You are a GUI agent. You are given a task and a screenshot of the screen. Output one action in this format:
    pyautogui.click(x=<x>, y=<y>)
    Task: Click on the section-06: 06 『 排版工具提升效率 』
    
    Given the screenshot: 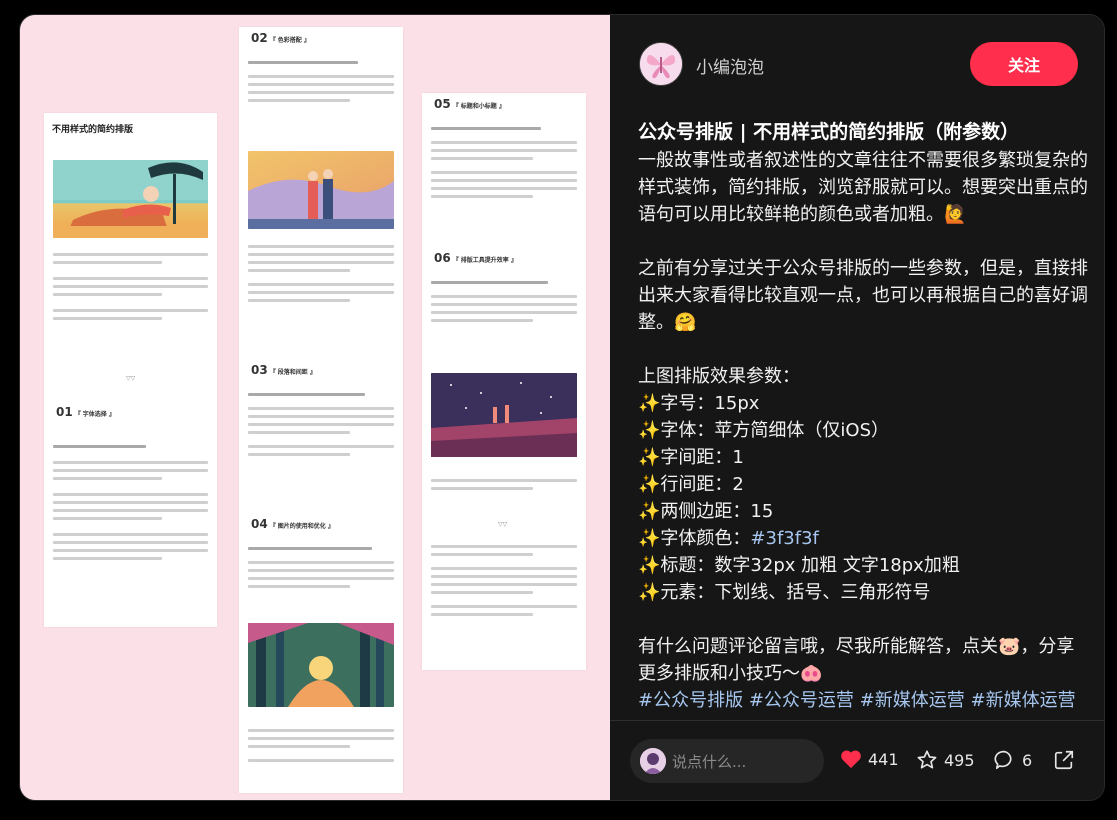 What is the action you would take?
    pyautogui.click(x=475, y=258)
    